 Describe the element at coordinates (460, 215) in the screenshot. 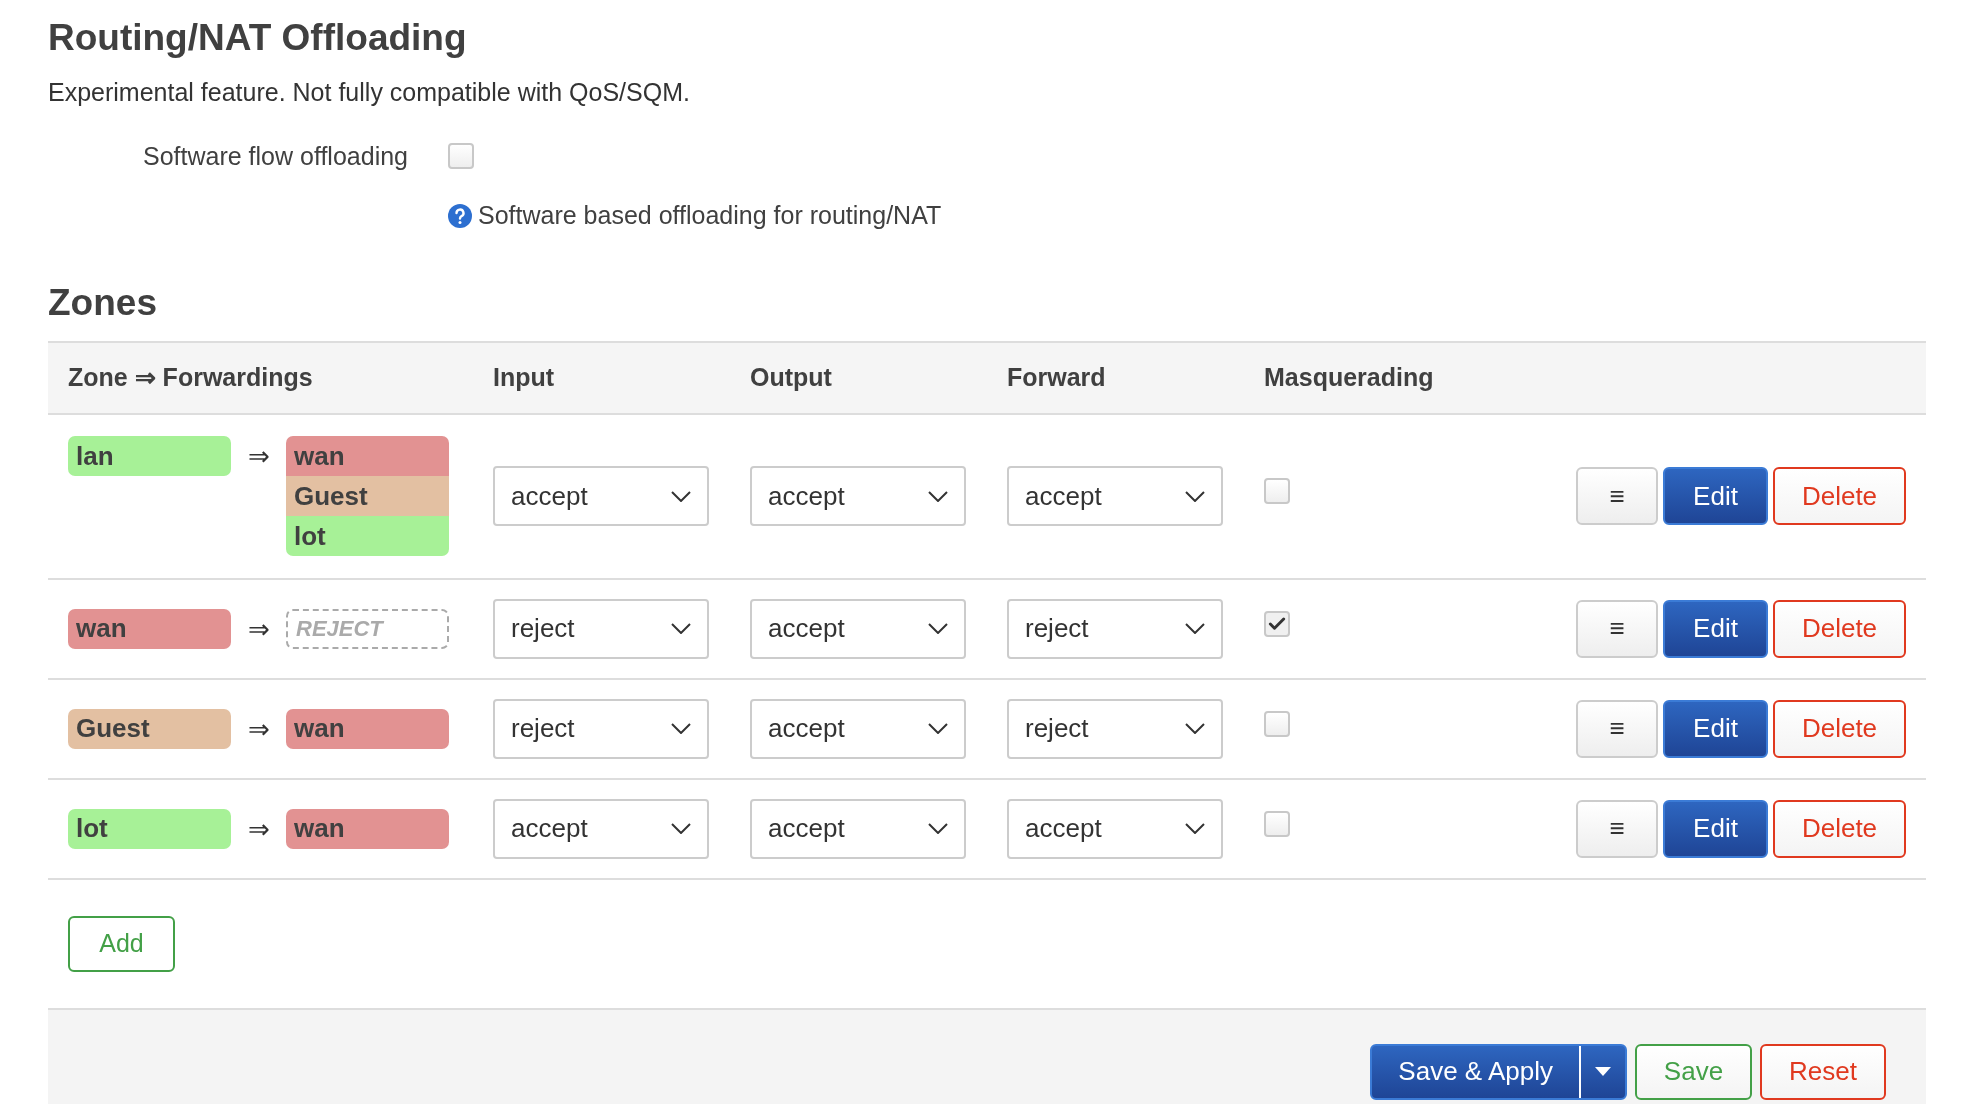

I see `help-icon` at that location.